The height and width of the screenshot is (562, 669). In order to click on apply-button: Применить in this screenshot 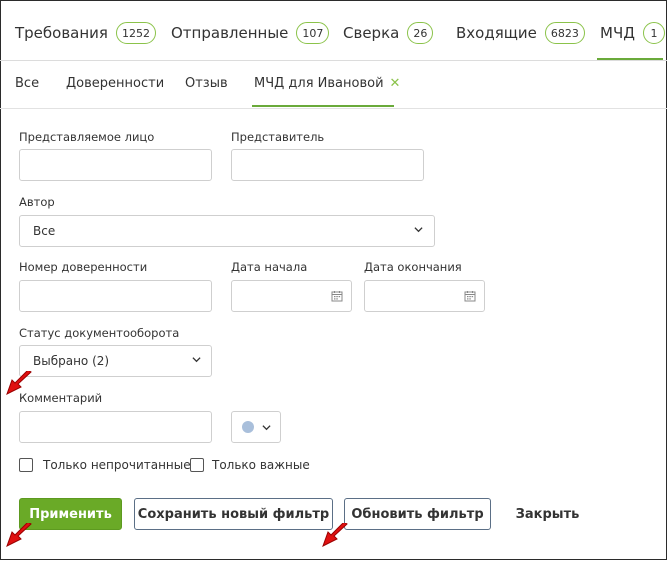, I will do `click(70, 514)`.